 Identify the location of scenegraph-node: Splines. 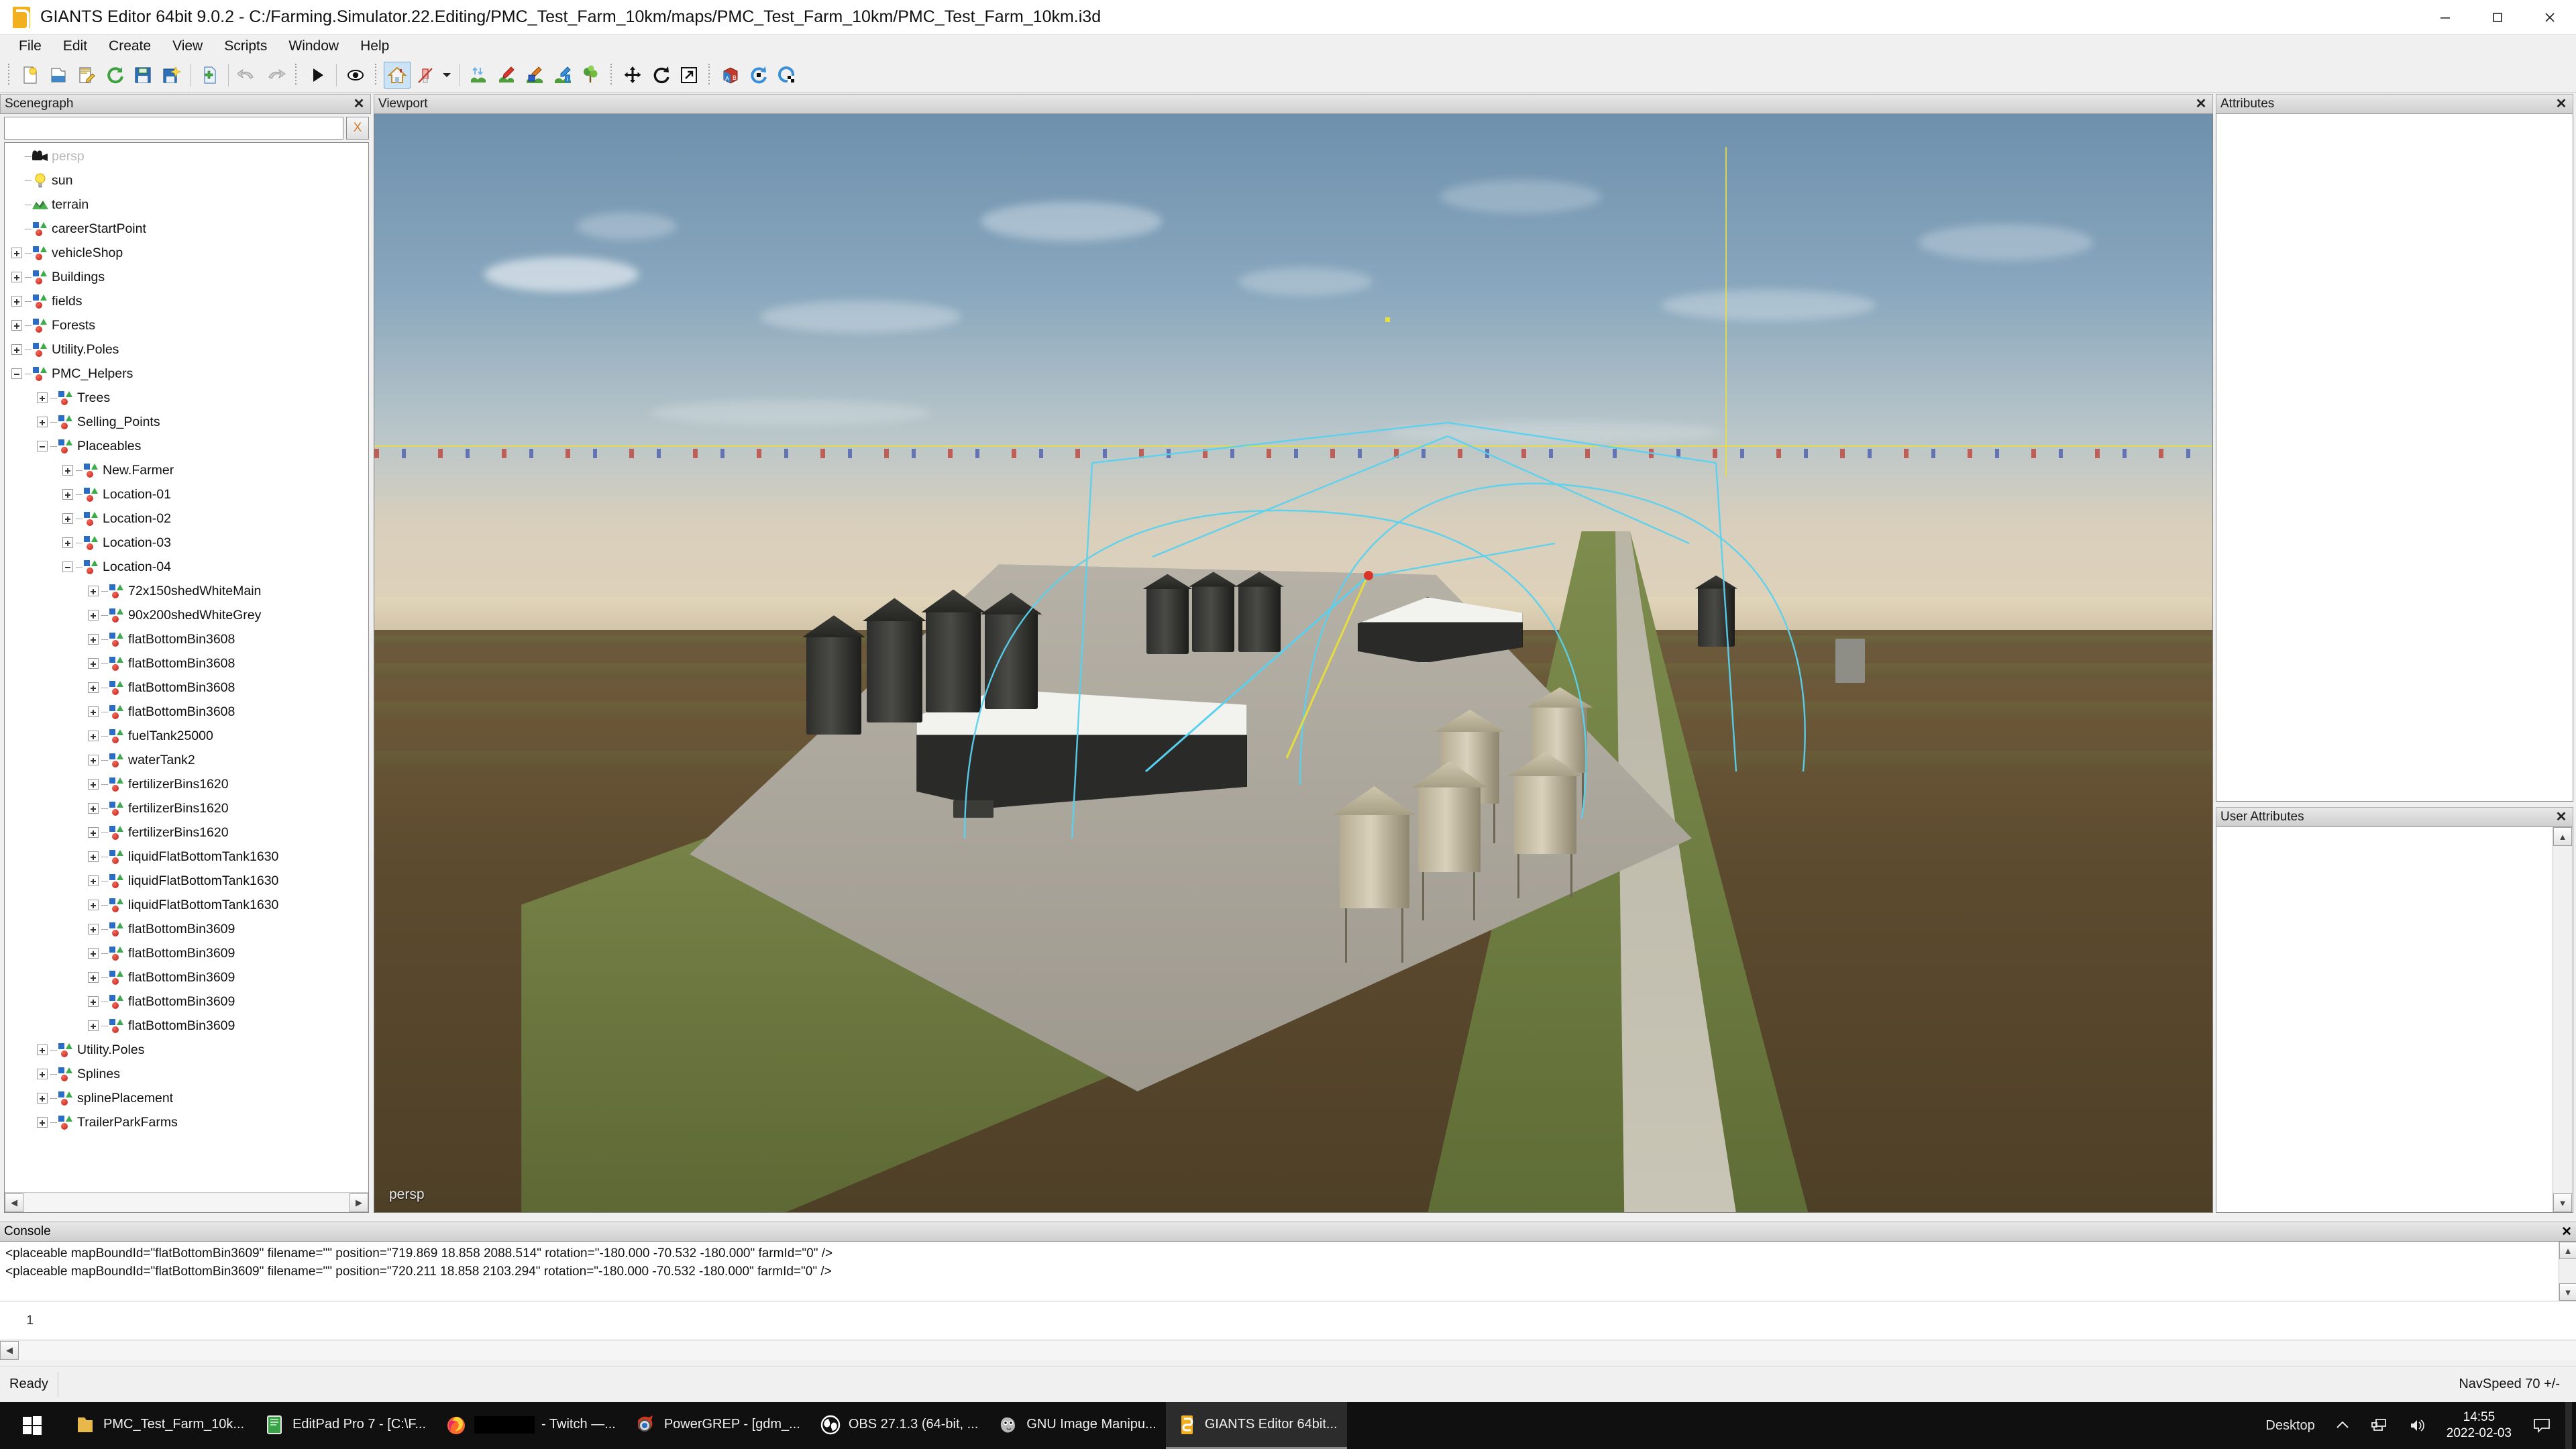
(186, 1074).